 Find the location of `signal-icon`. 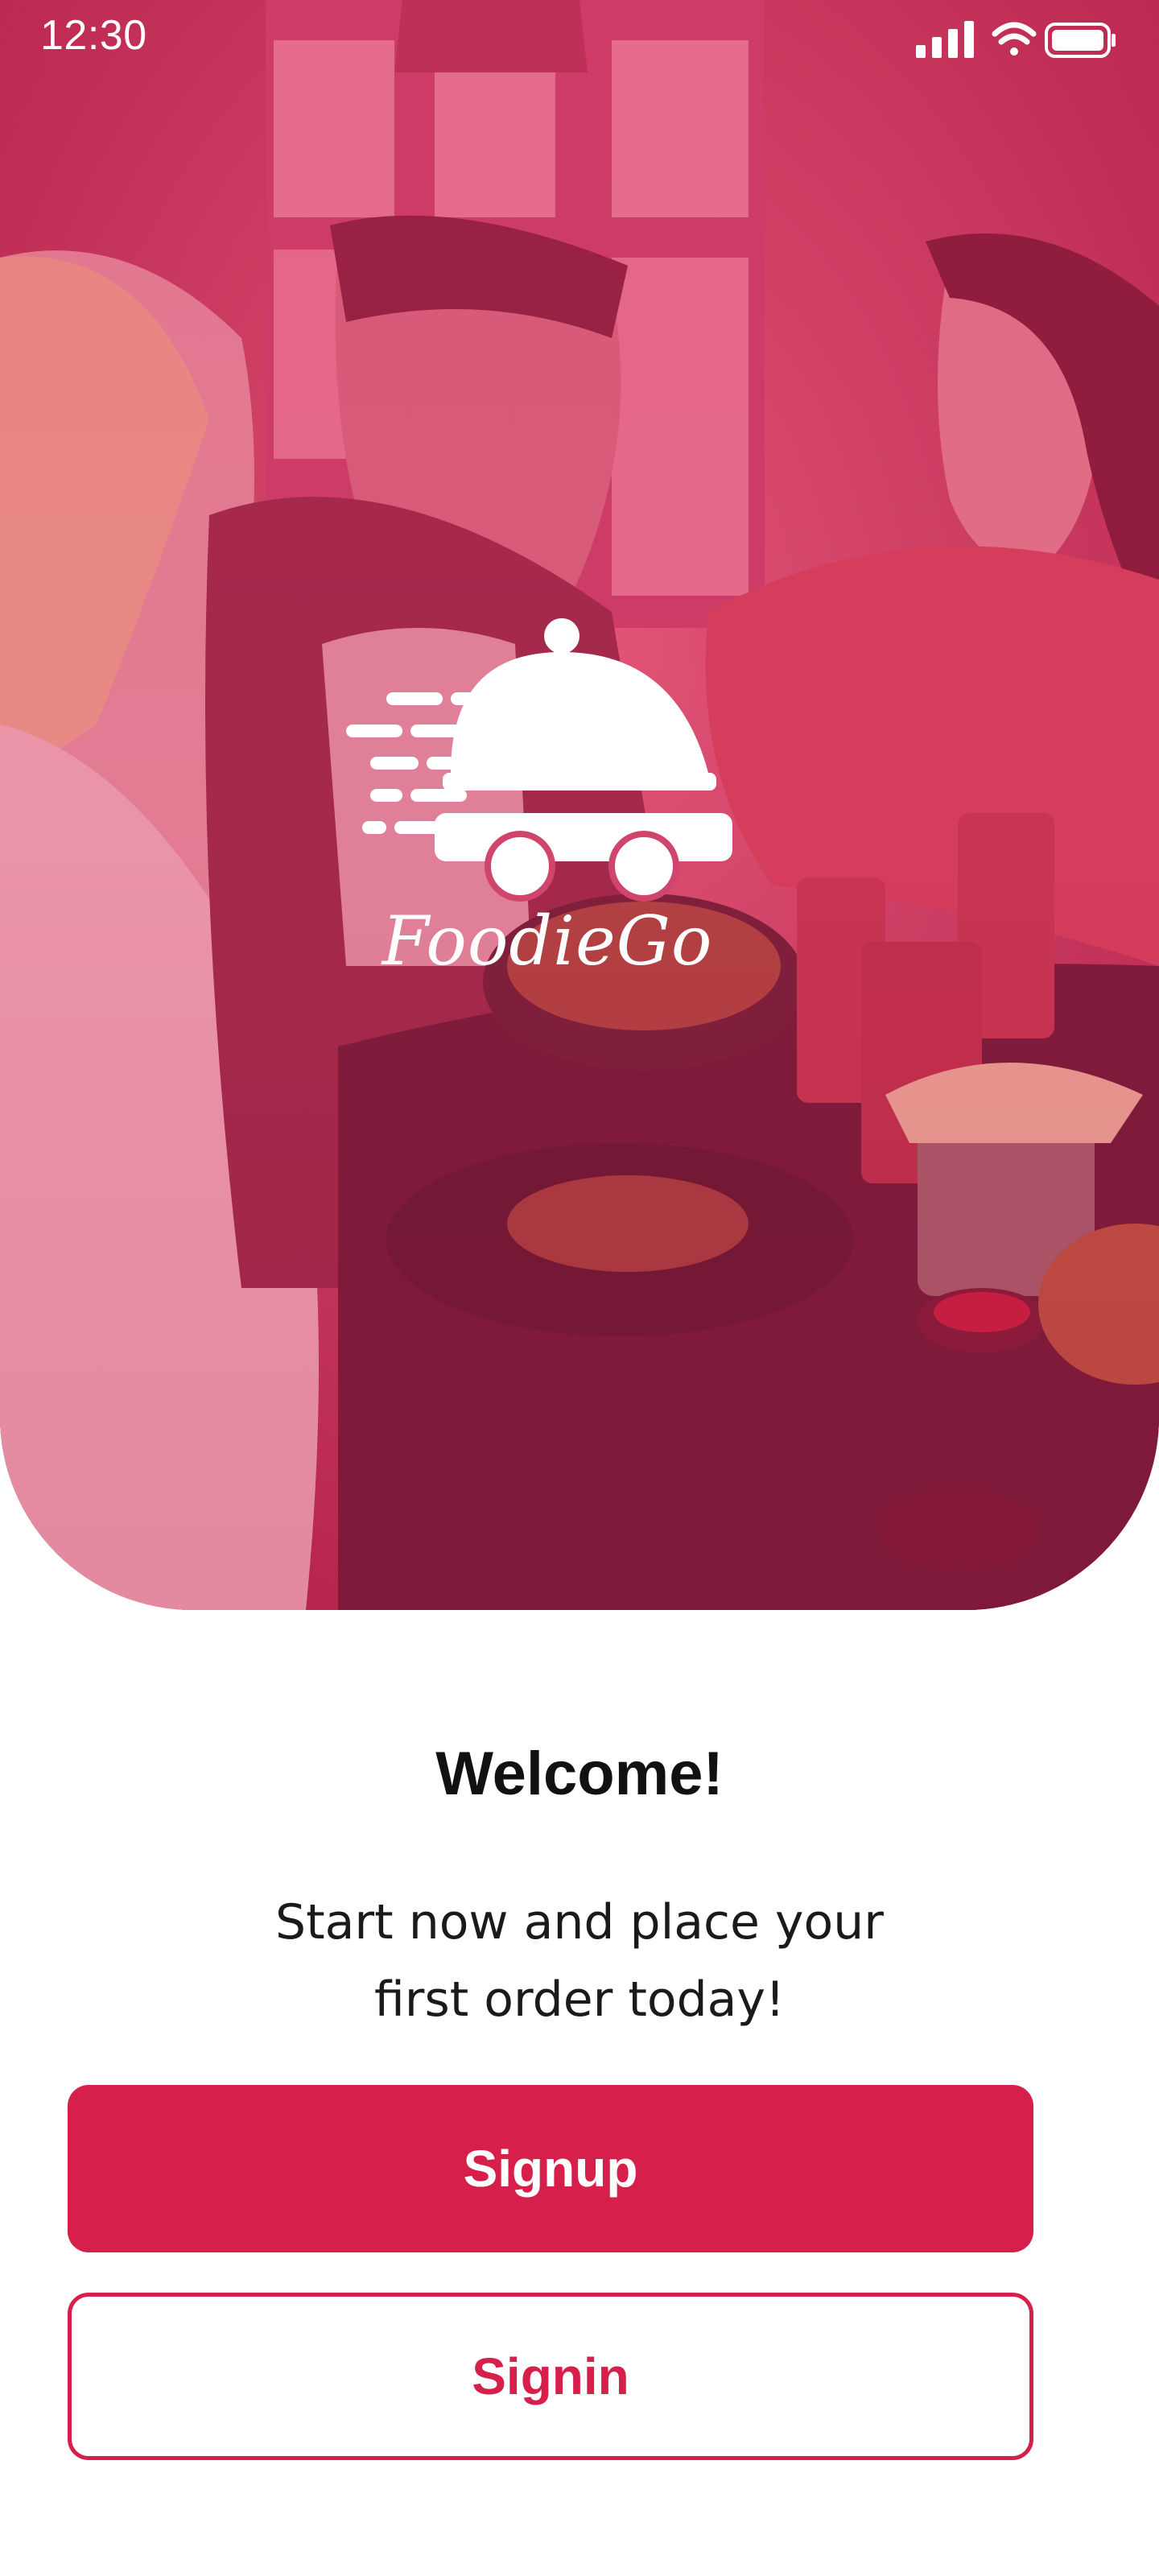

signal-icon is located at coordinates (945, 39).